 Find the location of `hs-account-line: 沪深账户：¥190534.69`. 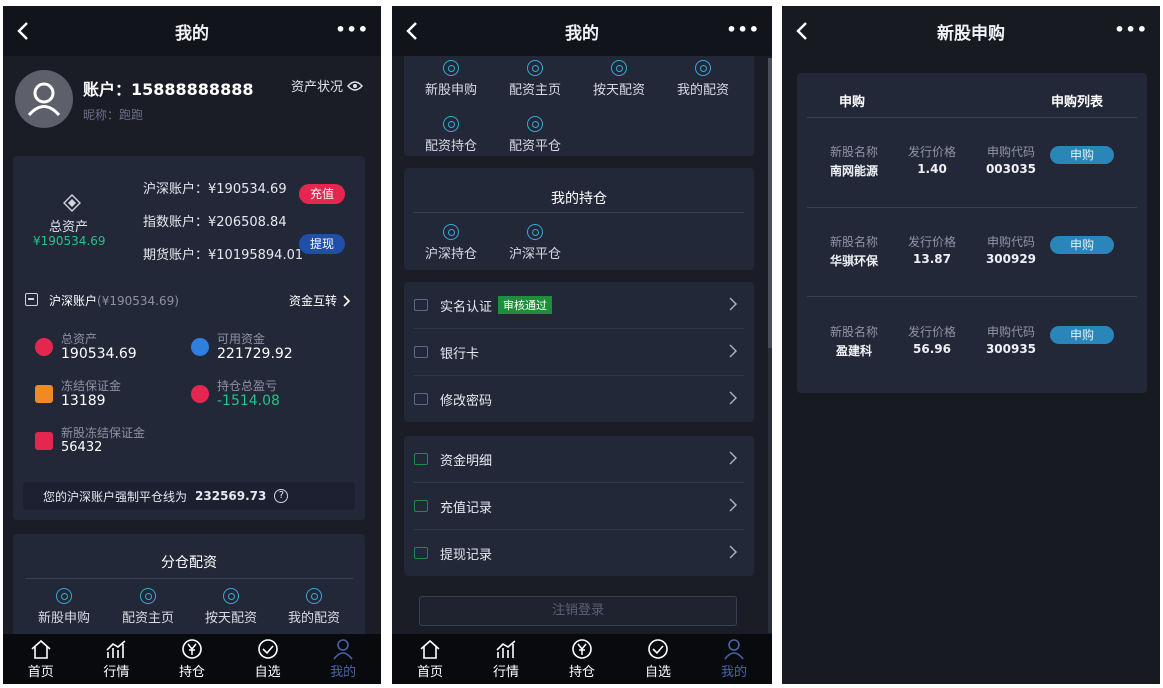

hs-account-line: 沪深账户：¥190534.69 is located at coordinates (215, 187).